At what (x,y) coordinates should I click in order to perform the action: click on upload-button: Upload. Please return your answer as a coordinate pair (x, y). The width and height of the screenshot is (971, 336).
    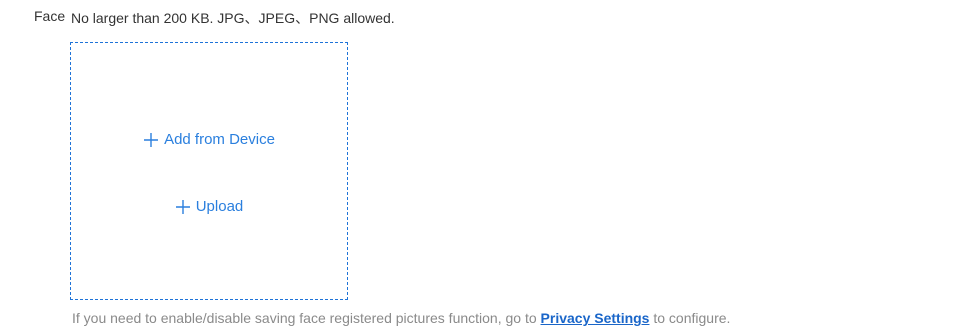
    Looking at the image, I should click on (209, 206).